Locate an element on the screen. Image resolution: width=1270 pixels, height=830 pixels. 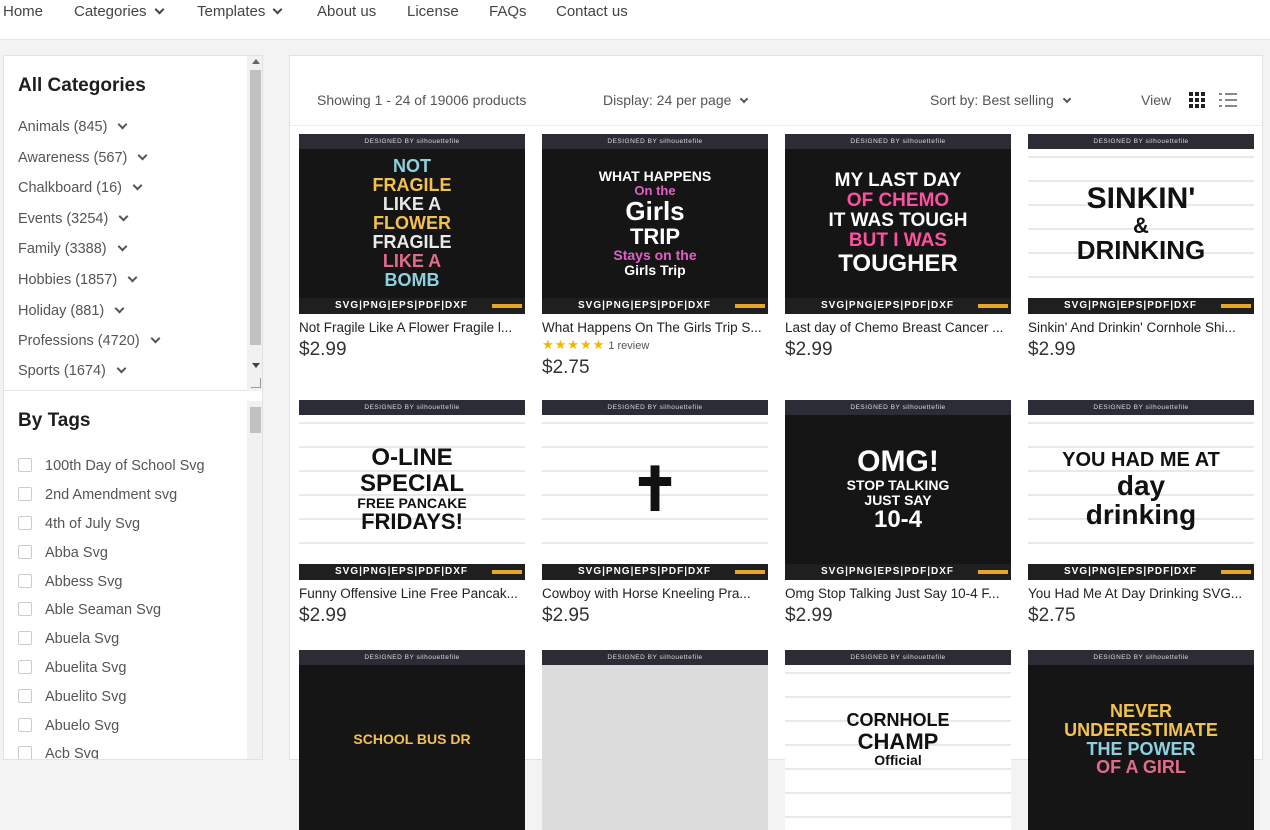
brand-banner: DESIGNED BY silhouettefile is located at coordinates (655, 141).